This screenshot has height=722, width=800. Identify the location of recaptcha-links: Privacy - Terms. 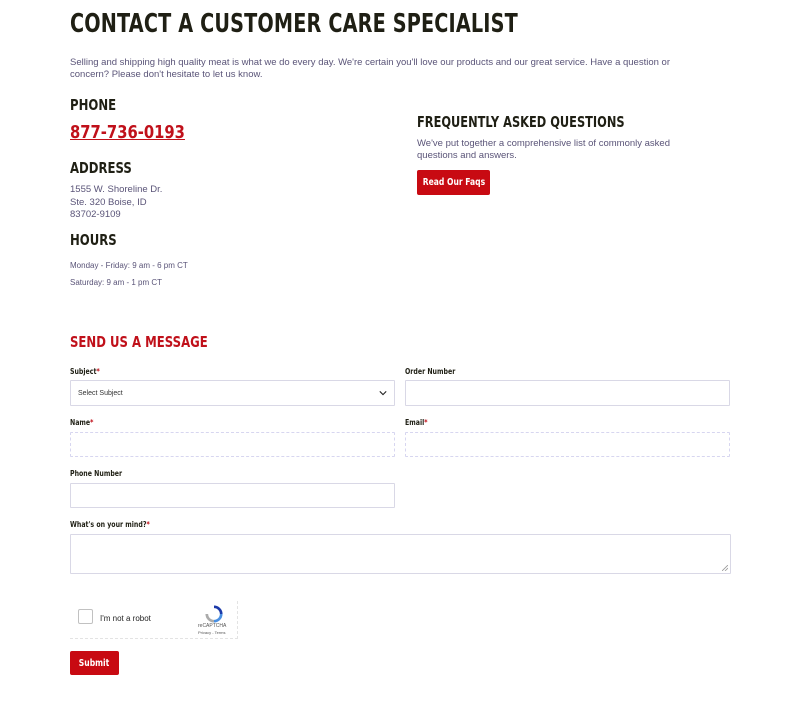
(211, 632).